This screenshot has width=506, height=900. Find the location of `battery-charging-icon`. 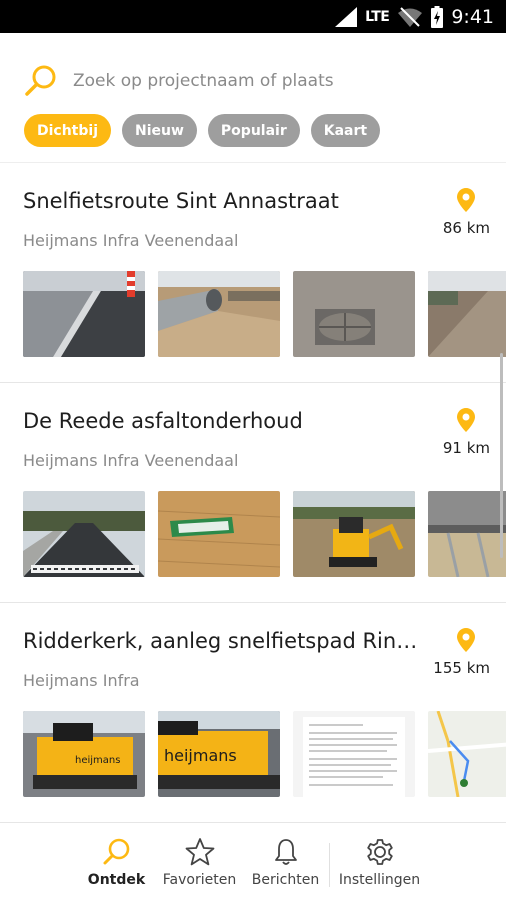

battery-charging-icon is located at coordinates (437, 16).